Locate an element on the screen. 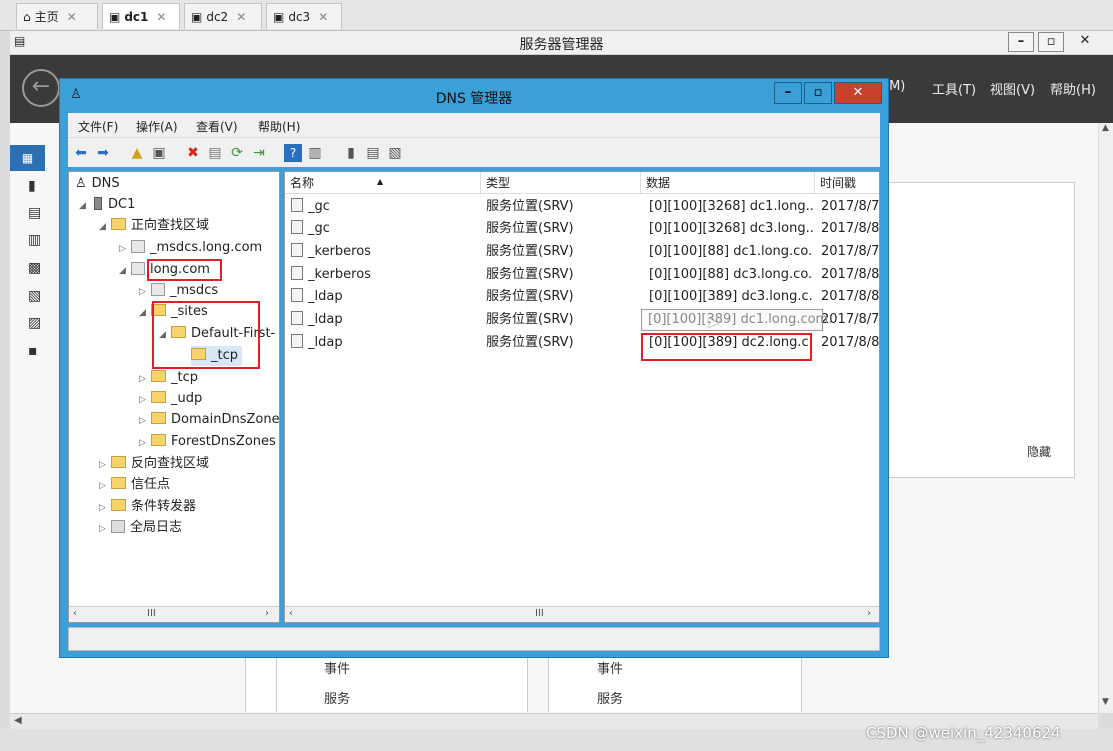 The image size is (1113, 751). dns-role-icon: ▩ is located at coordinates (38, 269).